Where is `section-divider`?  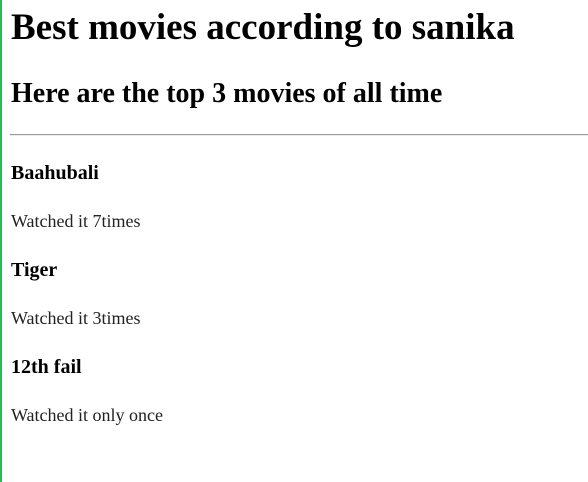
section-divider is located at coordinates (299, 135).